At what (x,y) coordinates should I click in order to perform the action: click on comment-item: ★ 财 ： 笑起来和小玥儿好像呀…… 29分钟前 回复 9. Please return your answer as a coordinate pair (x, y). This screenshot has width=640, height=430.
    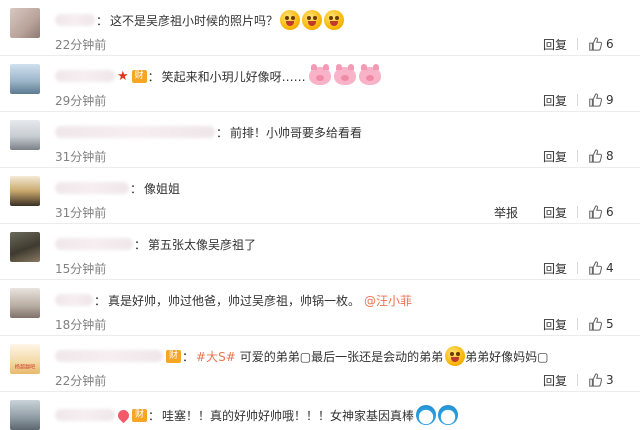
    Looking at the image, I should click on (320, 84).